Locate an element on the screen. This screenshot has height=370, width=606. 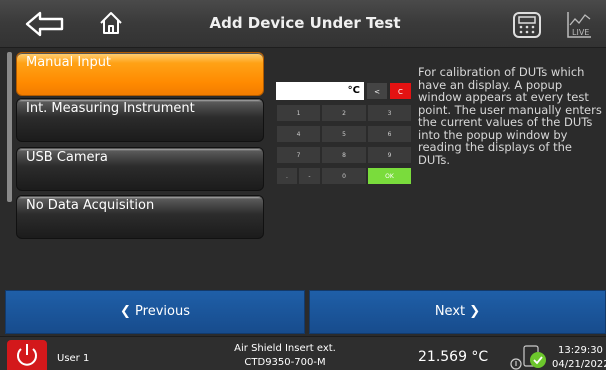
thermometer-icon is located at coordinates (516, 364).